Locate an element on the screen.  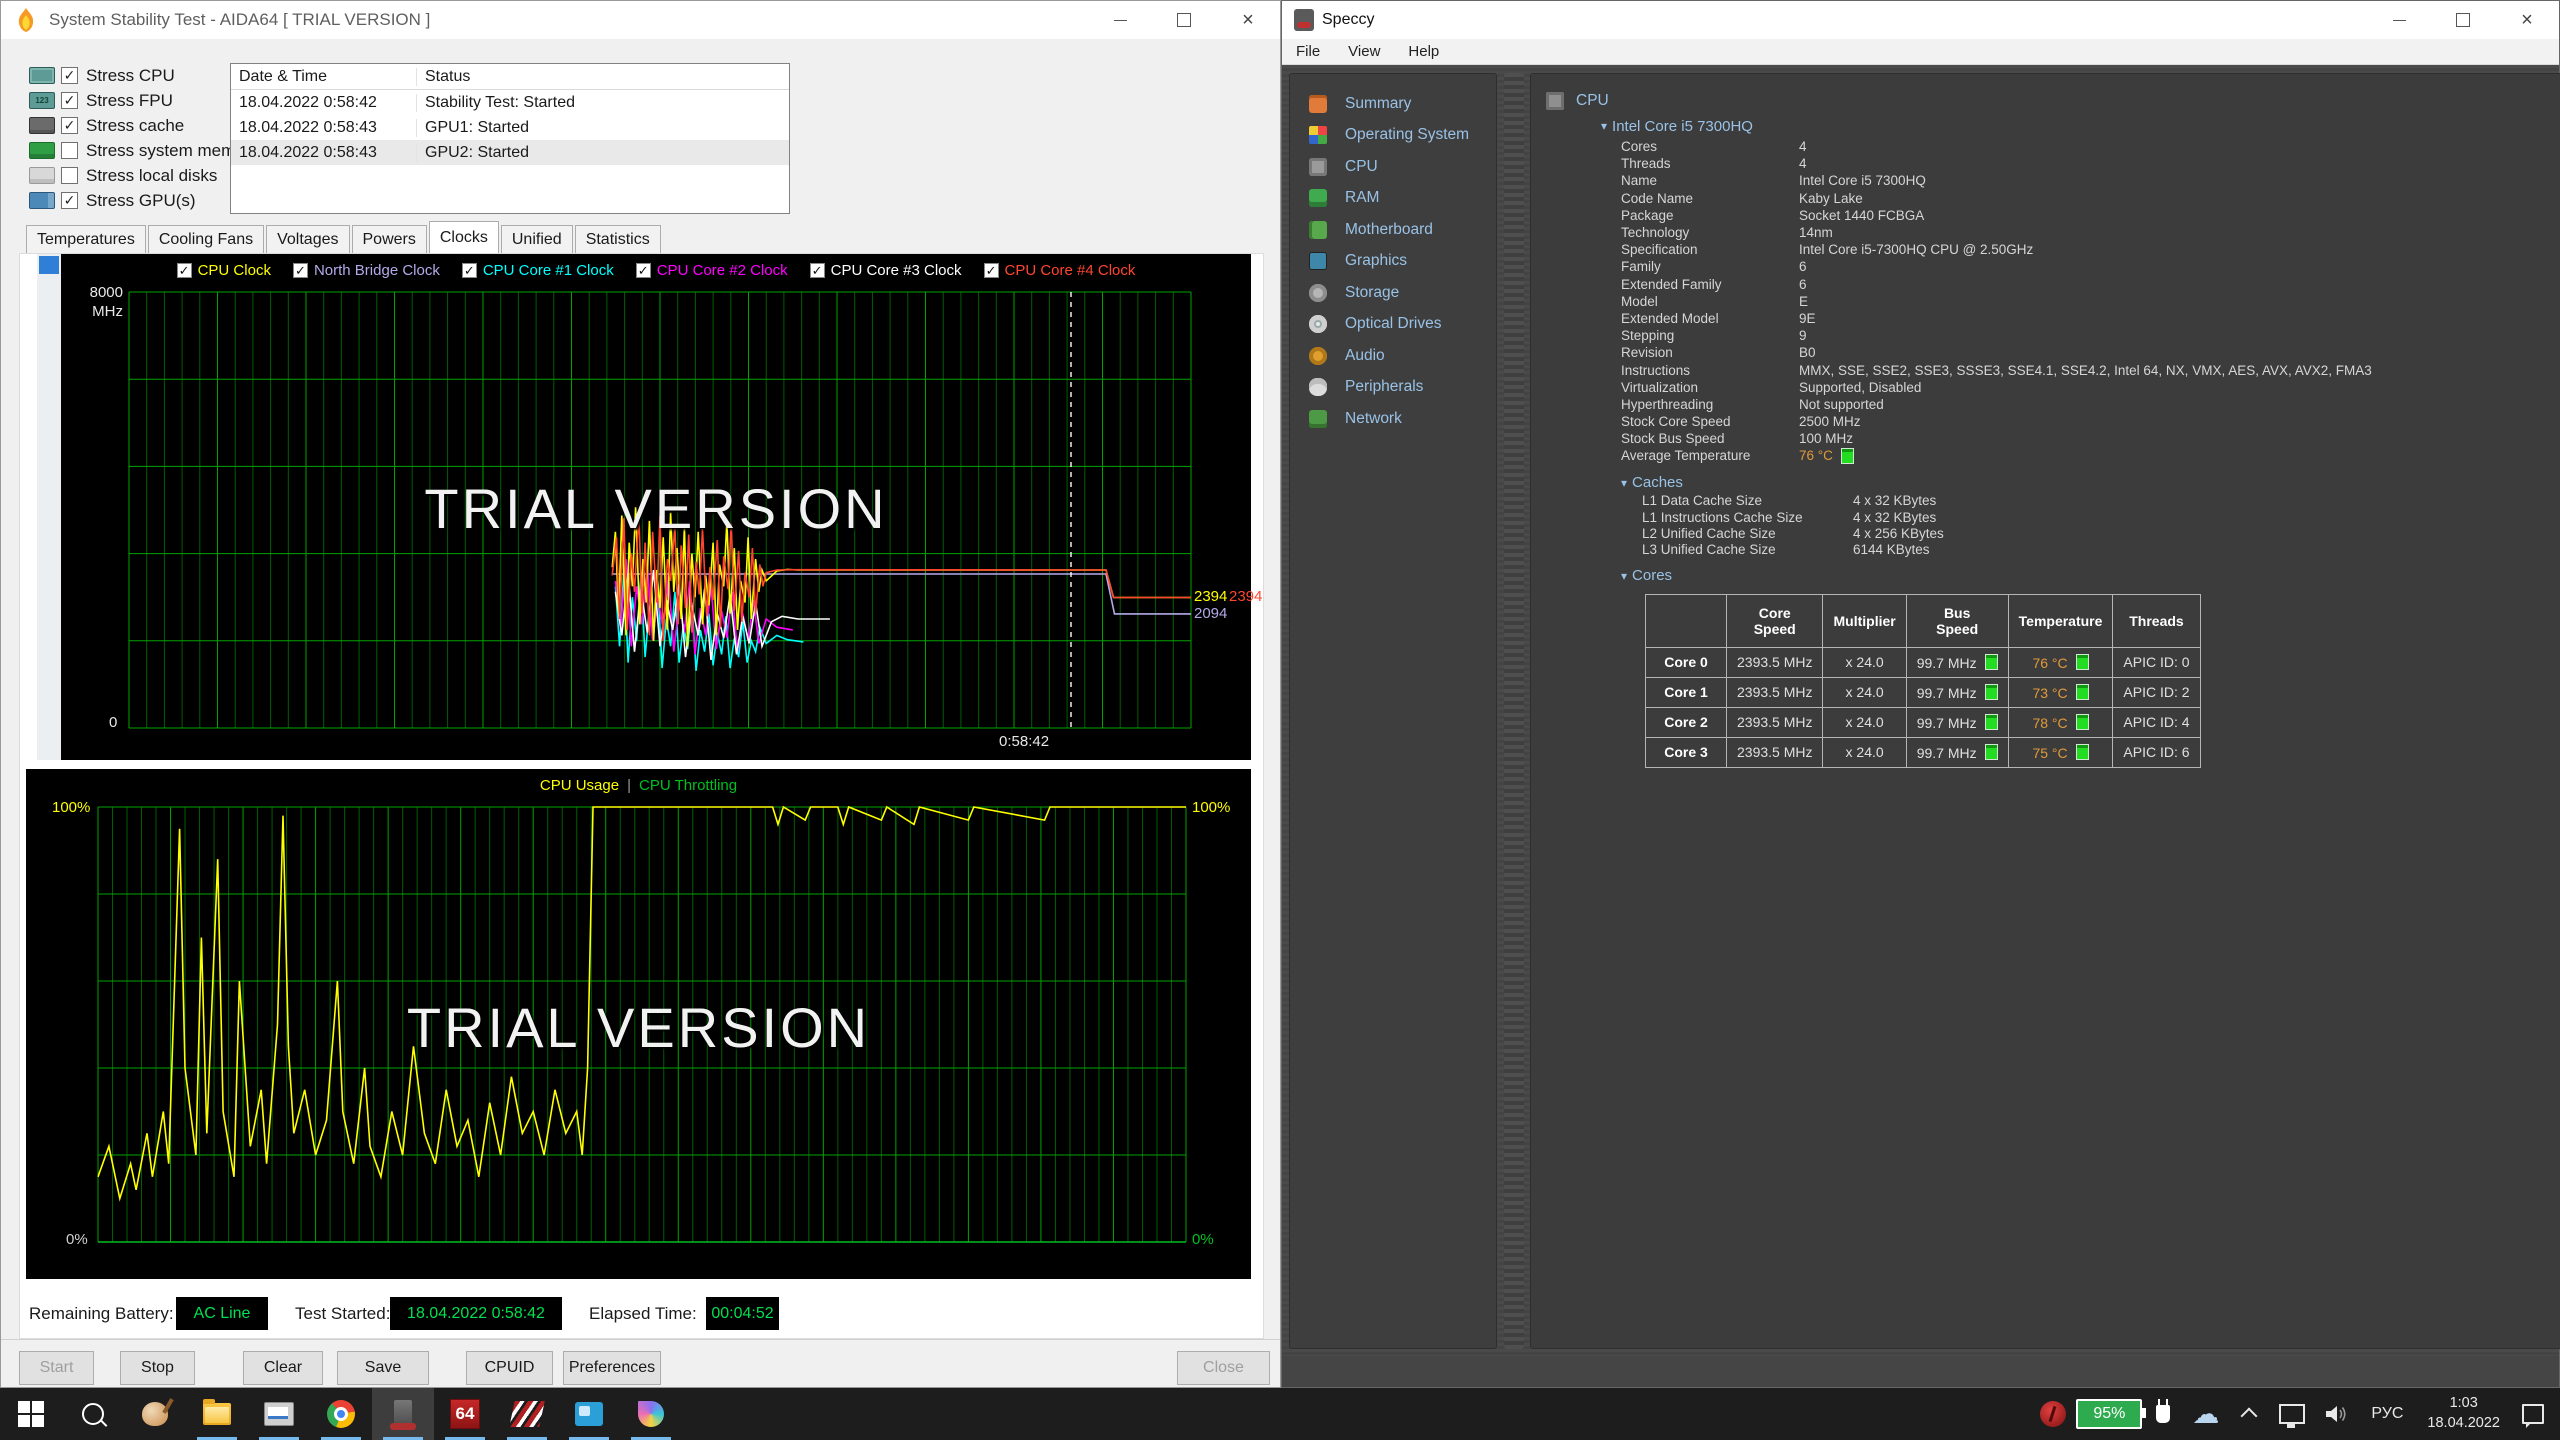
network-icon is located at coordinates (2292, 1416).